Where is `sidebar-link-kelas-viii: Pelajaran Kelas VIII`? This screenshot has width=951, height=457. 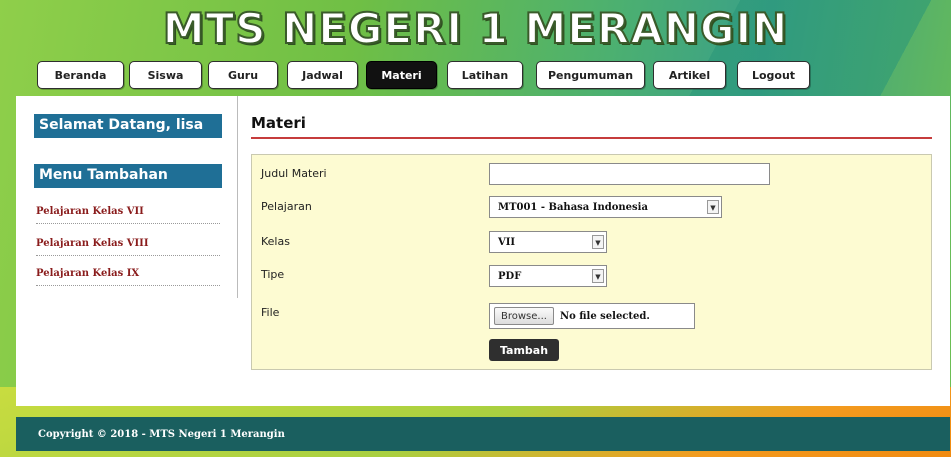
sidebar-link-kelas-viii: Pelajaran Kelas VIII is located at coordinates (128, 247).